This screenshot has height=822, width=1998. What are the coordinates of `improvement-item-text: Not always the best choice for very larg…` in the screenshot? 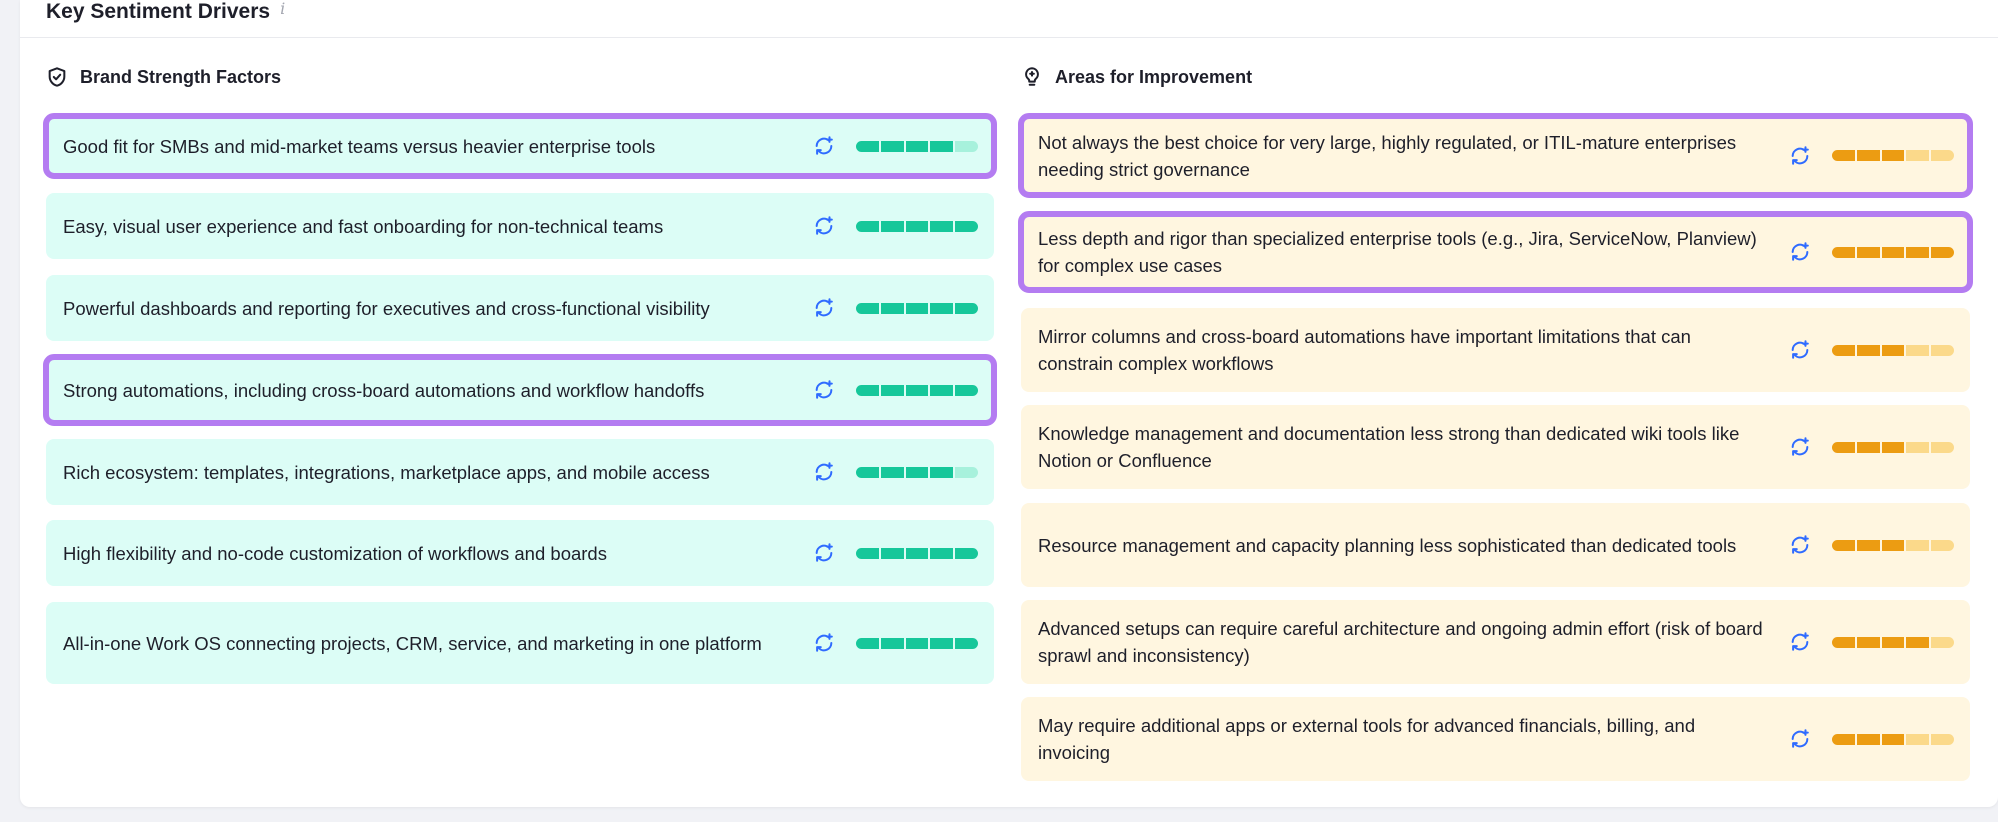 It's located at (1387, 155).